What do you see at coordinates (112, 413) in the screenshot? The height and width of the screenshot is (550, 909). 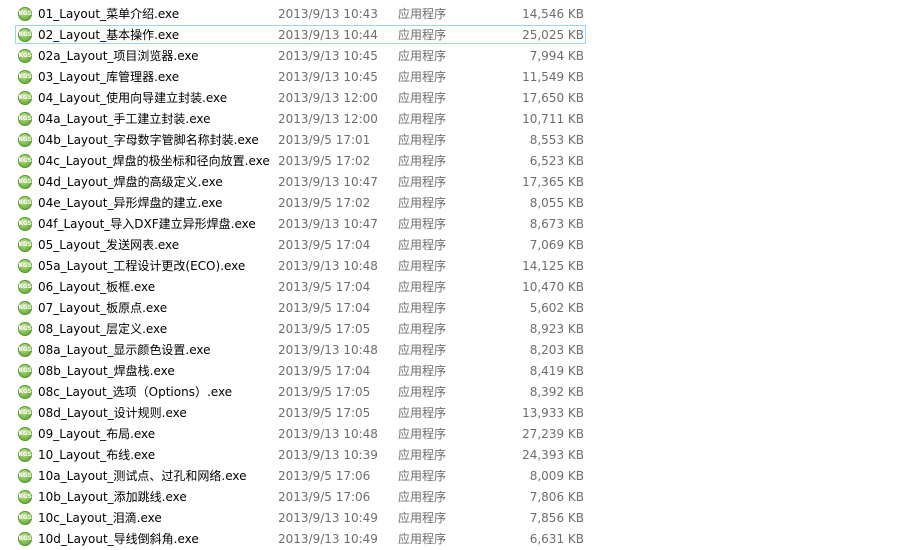 I see `file-name: 08d_Layout_设计规则.exe` at bounding box center [112, 413].